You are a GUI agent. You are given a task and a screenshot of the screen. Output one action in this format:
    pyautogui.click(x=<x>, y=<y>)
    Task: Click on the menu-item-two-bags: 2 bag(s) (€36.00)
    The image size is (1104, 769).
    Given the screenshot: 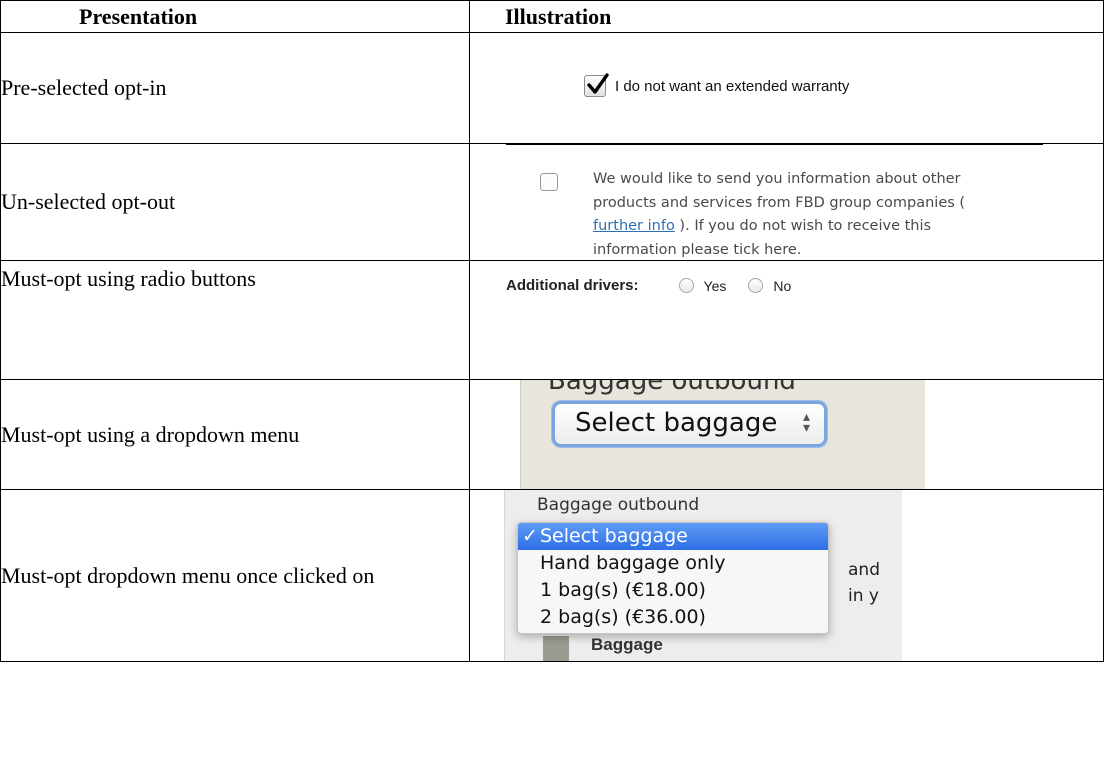 What is the action you would take?
    pyautogui.click(x=673, y=617)
    